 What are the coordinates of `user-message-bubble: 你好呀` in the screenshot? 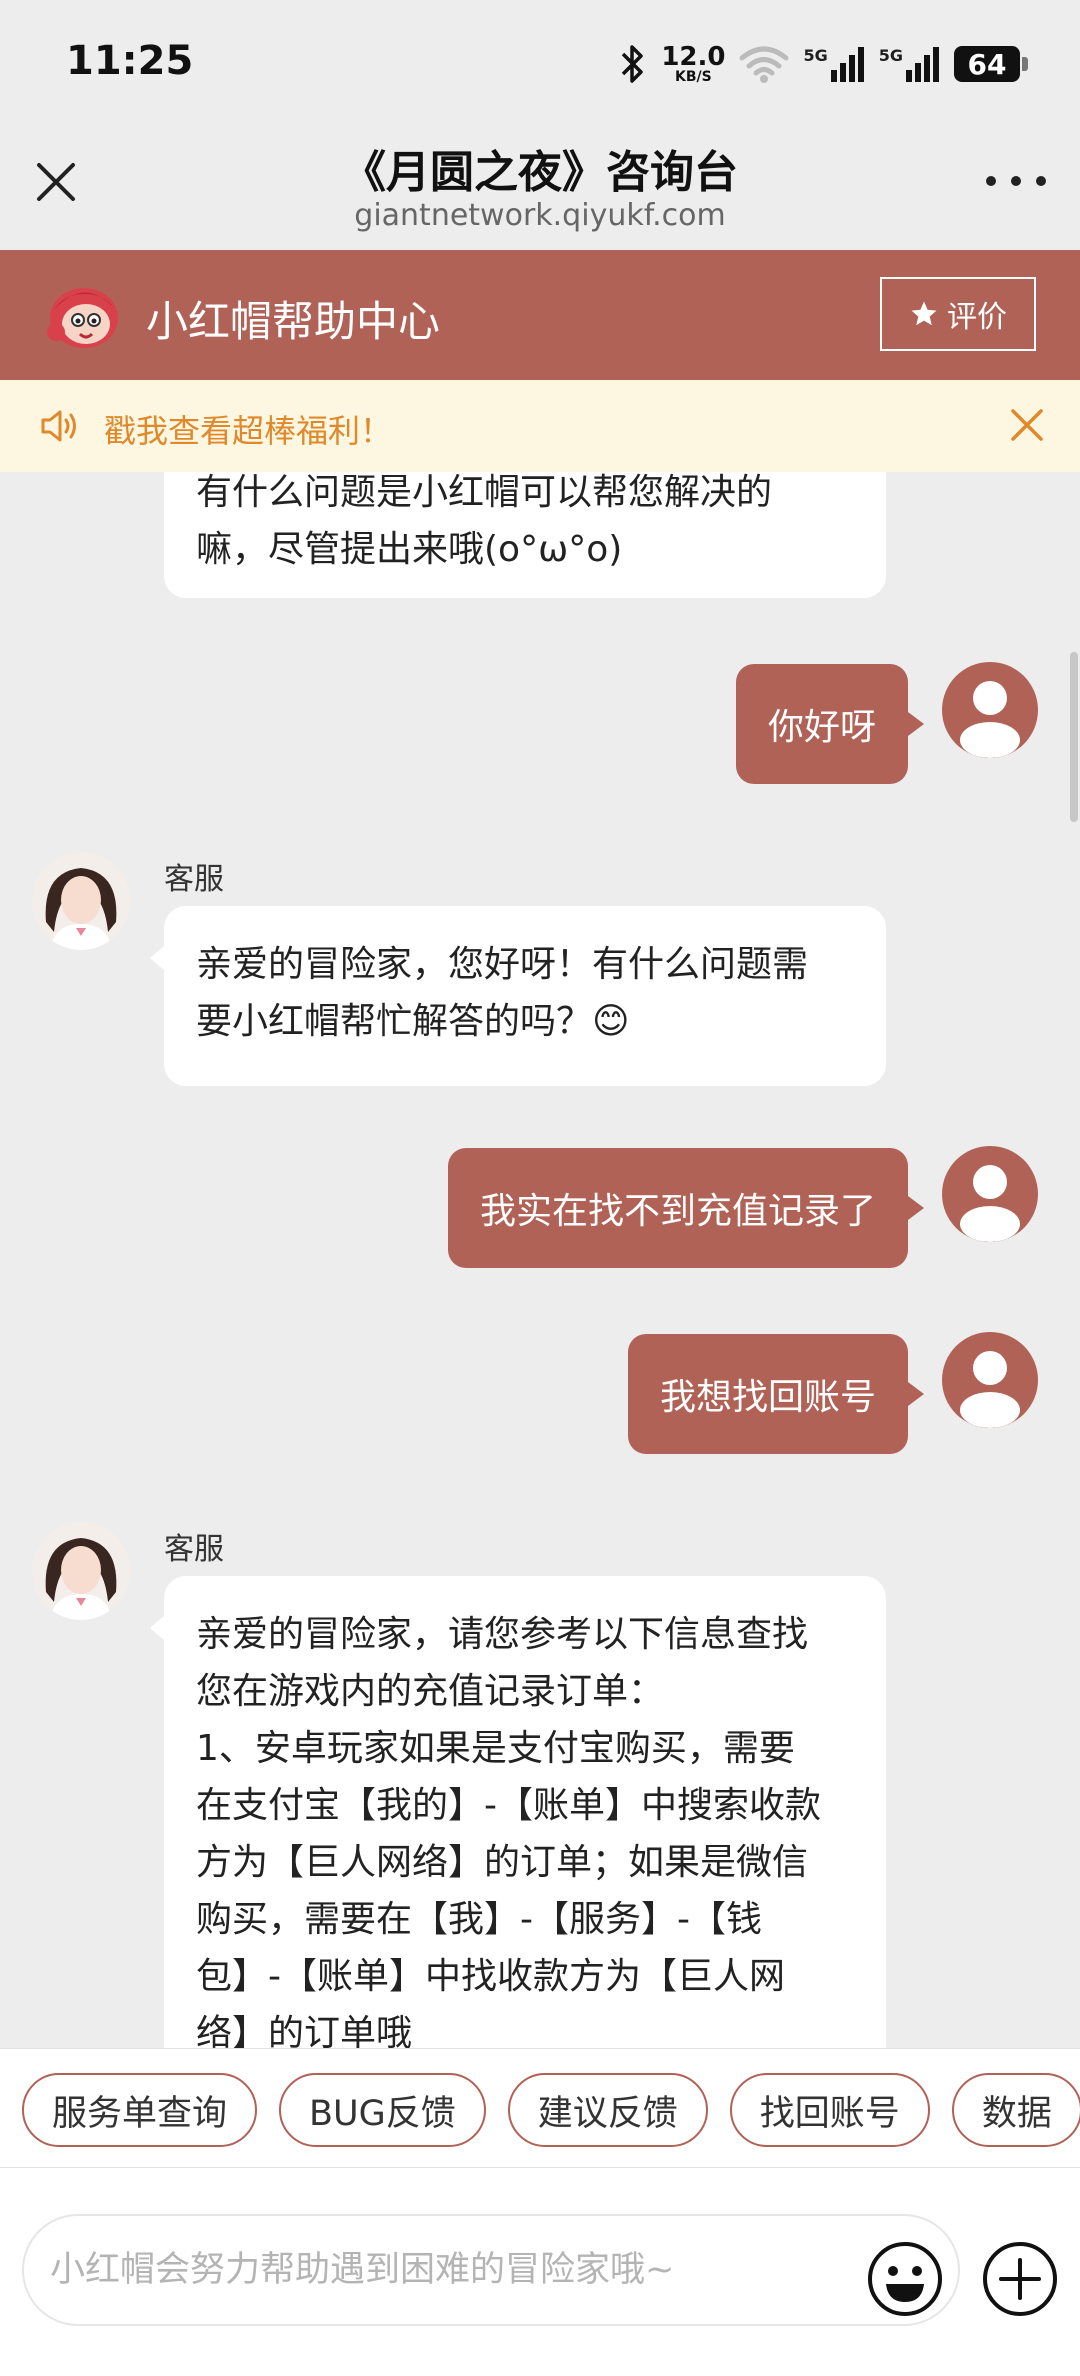 It's located at (830, 724).